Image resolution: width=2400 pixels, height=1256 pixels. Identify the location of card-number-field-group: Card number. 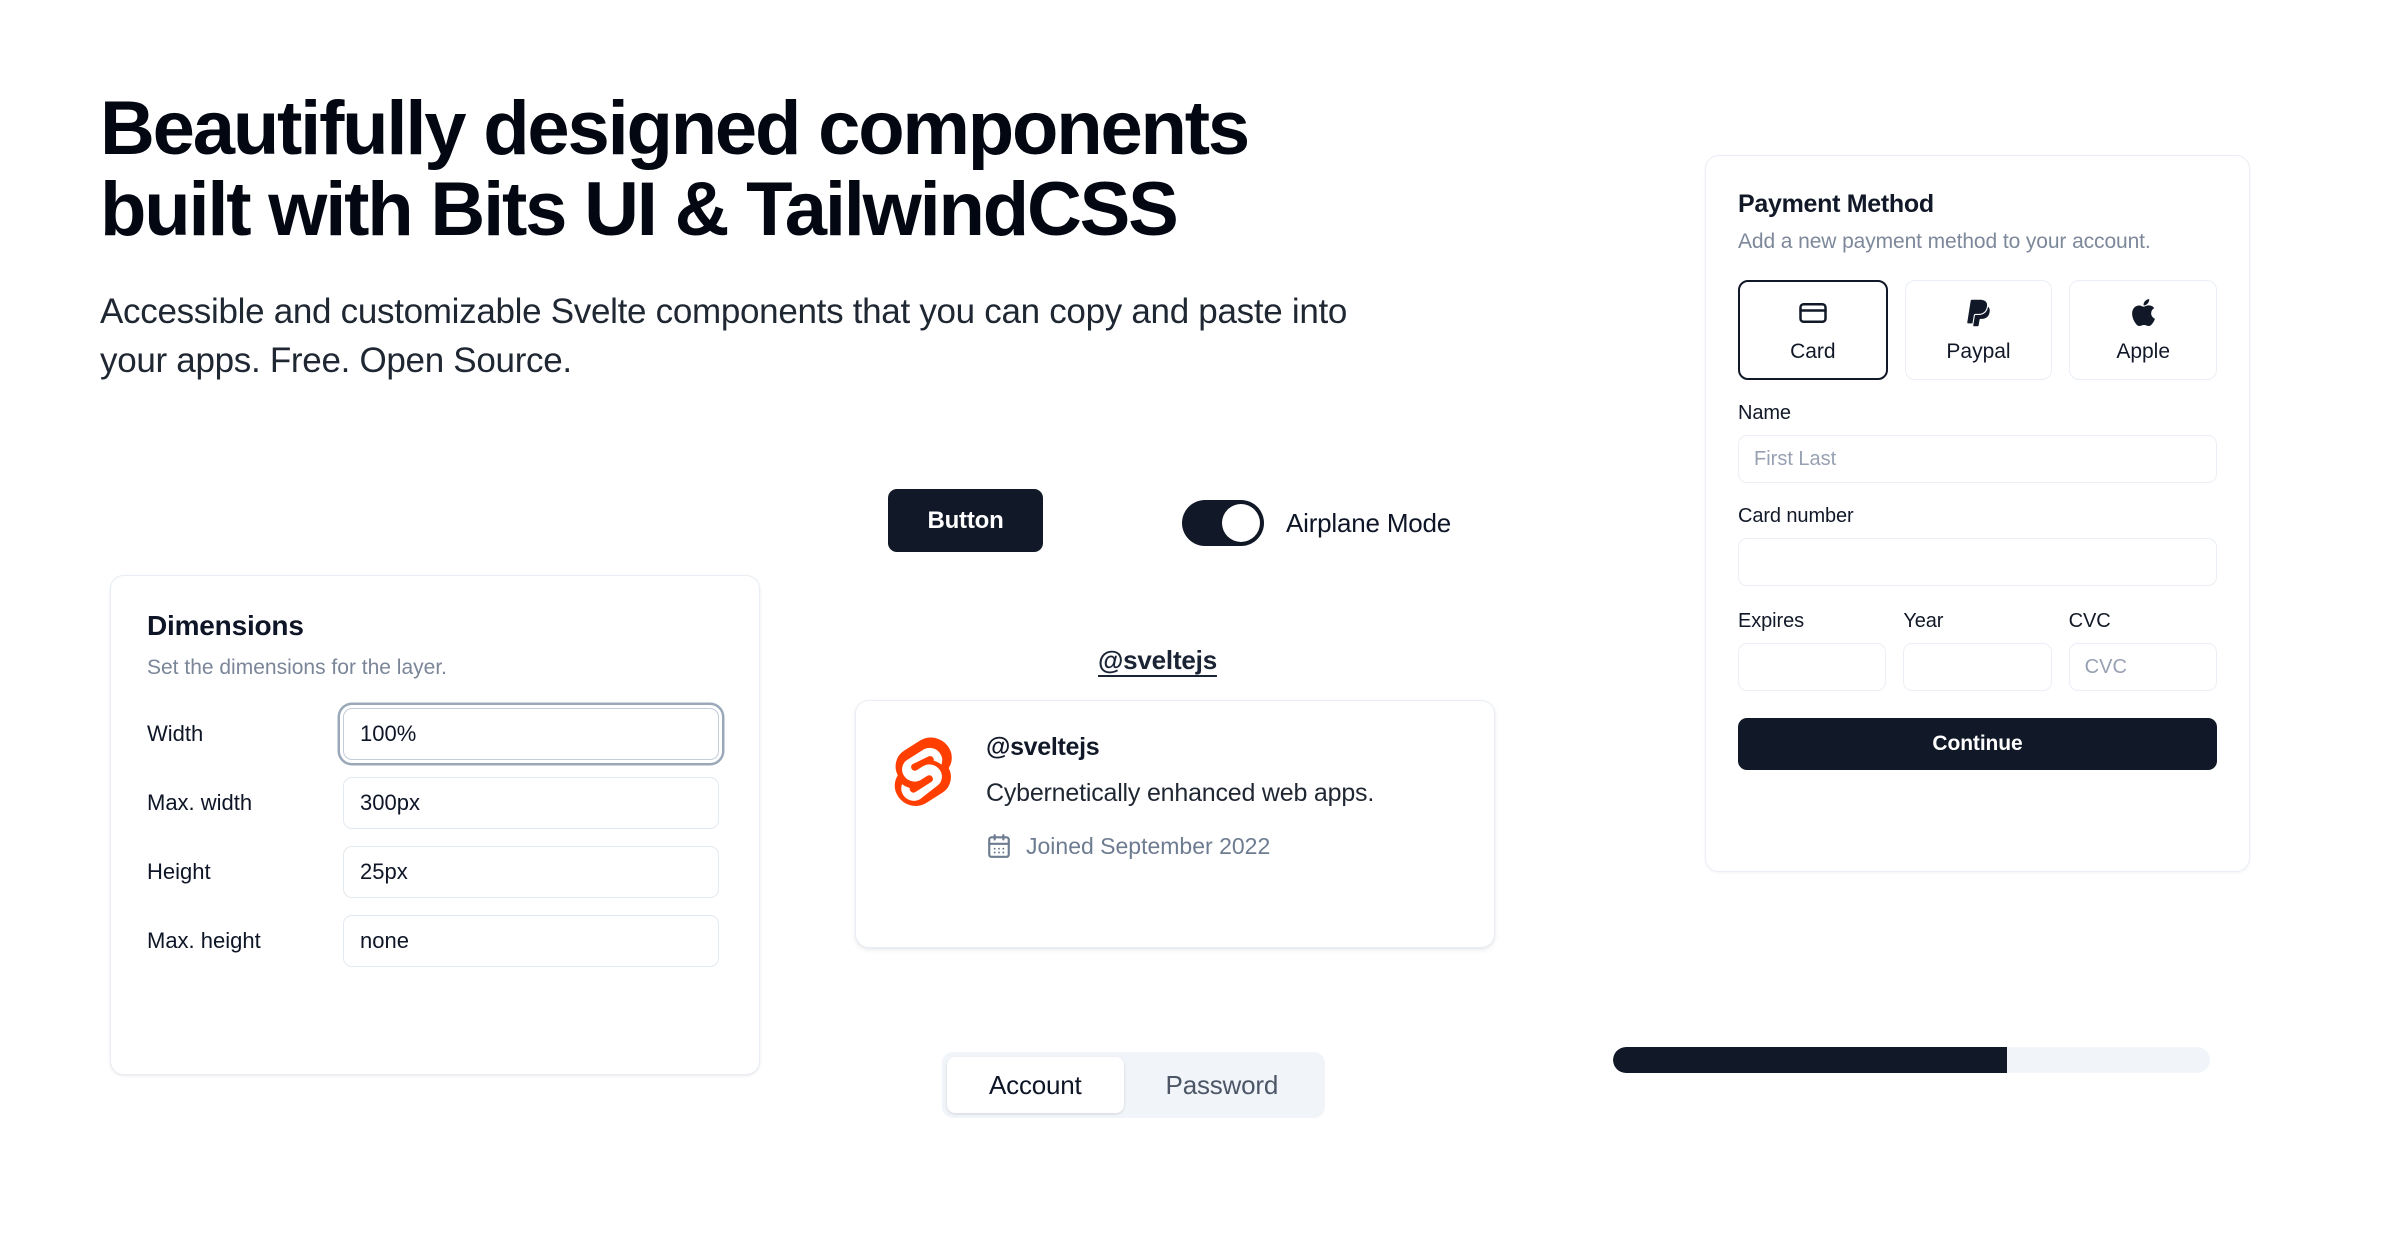
(1977, 545).